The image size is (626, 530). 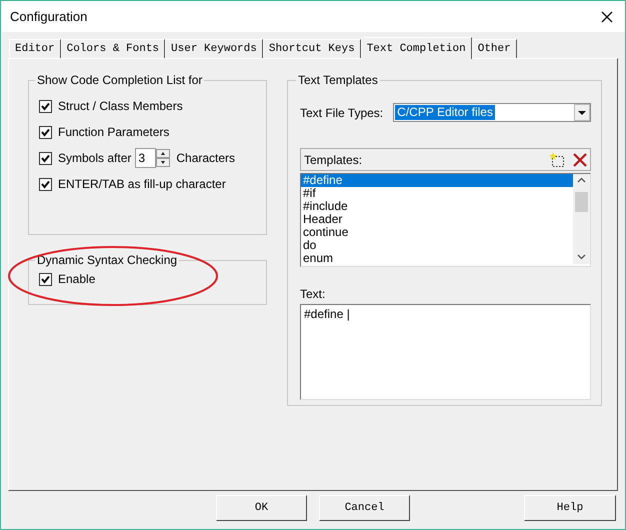 What do you see at coordinates (446, 352) in the screenshot?
I see `text-field: #define |` at bounding box center [446, 352].